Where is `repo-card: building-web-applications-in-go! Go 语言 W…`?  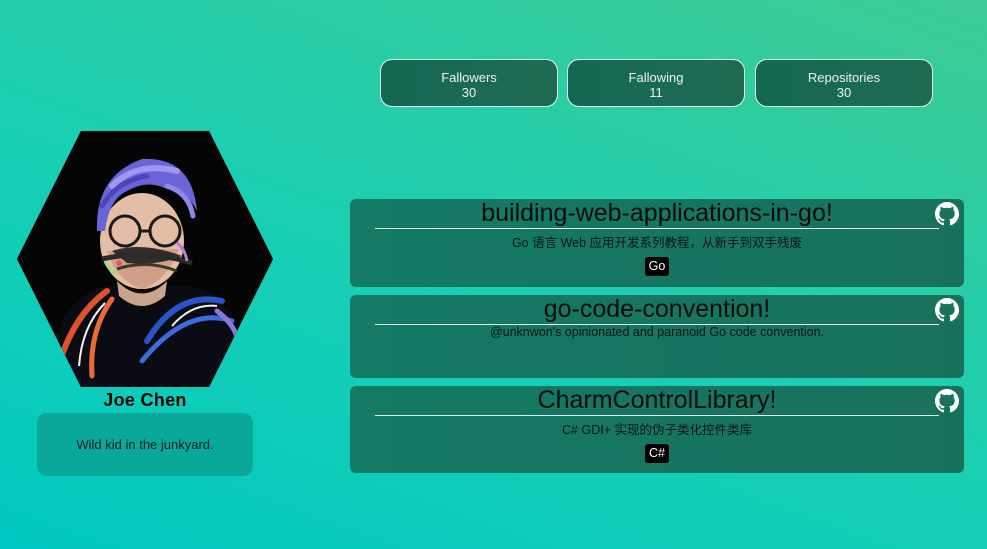 repo-card: building-web-applications-in-go! Go 语言 W… is located at coordinates (657, 243).